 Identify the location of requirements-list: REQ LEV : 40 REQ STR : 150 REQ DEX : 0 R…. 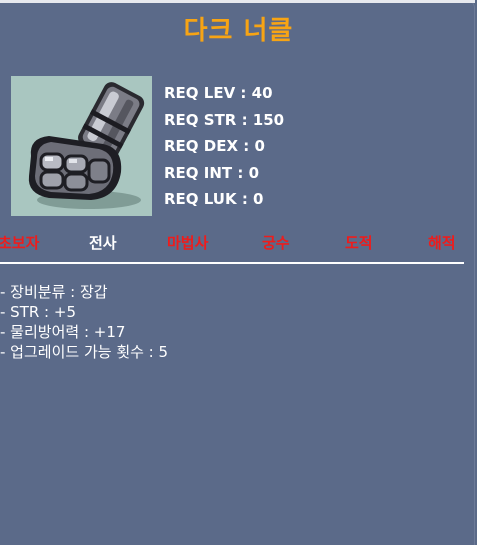
(224, 146).